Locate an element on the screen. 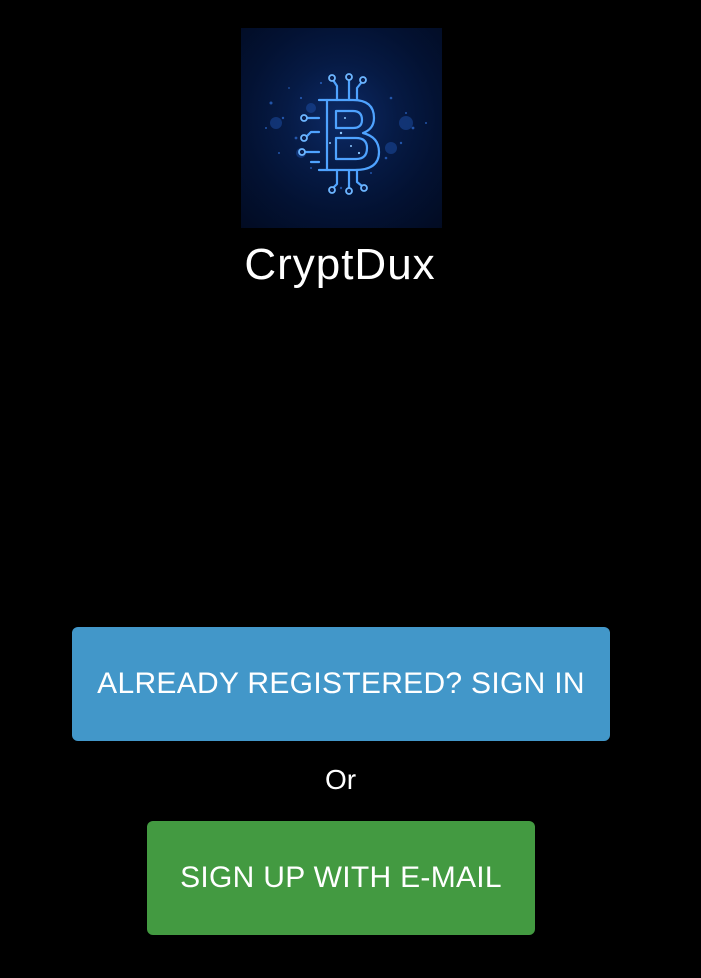 Image resolution: width=701 pixels, height=978 pixels. or-separator: Or is located at coordinates (340, 779).